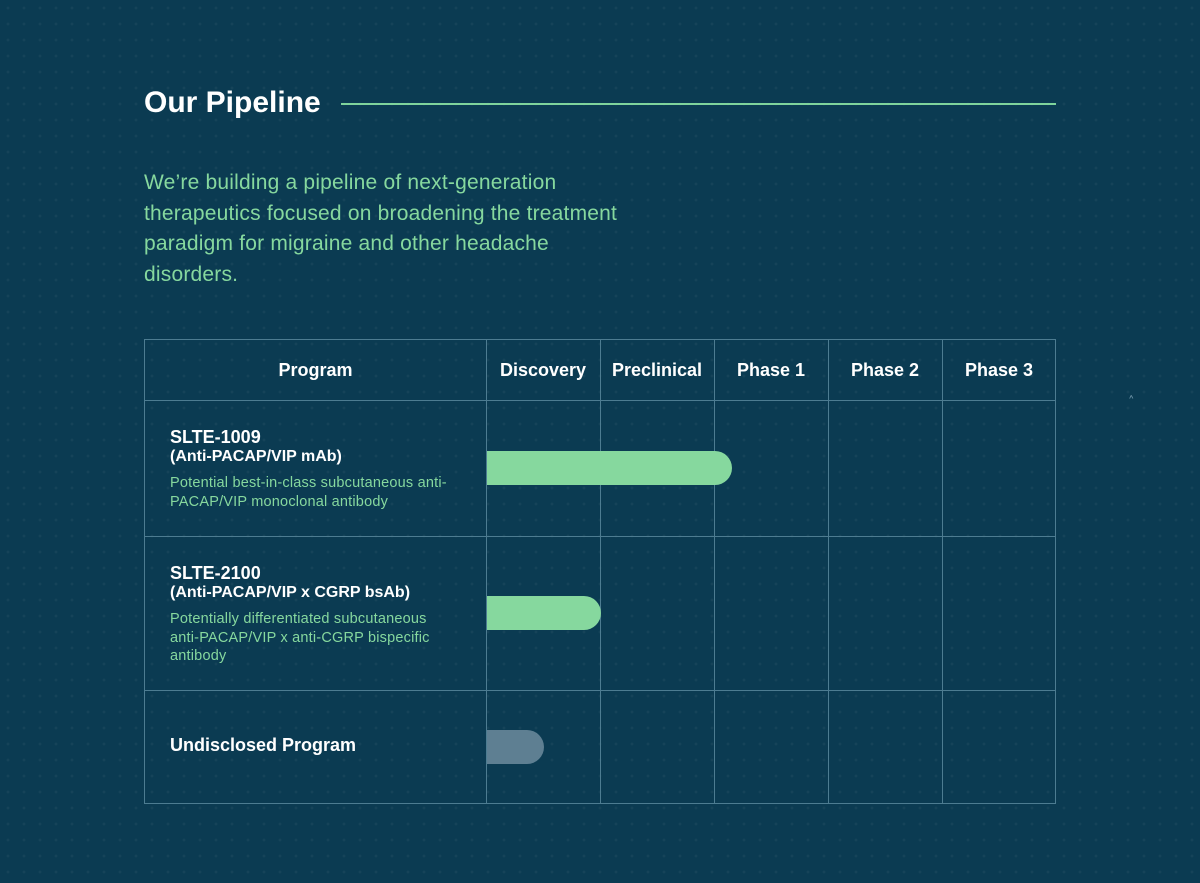  What do you see at coordinates (515, 747) in the screenshot?
I see `progress-bar-undisclosed` at bounding box center [515, 747].